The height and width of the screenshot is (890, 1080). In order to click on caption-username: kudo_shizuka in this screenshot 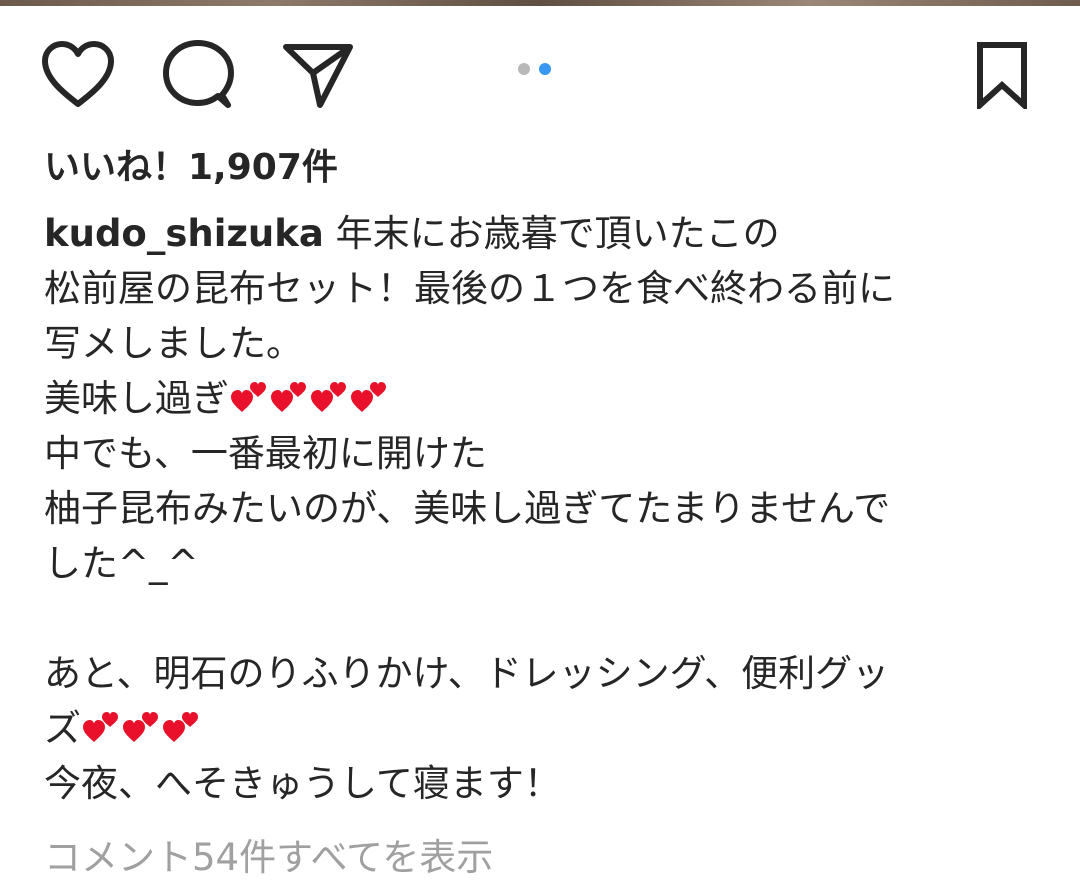, I will do `click(184, 233)`.